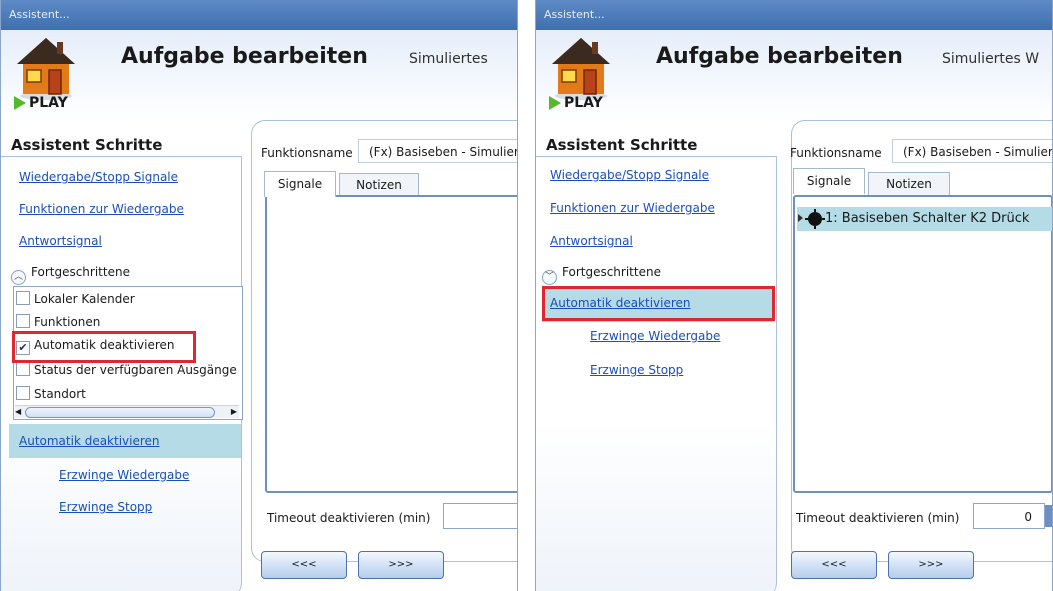 This screenshot has height=591, width=1053. What do you see at coordinates (391, 344) in the screenshot?
I see `signals-list` at bounding box center [391, 344].